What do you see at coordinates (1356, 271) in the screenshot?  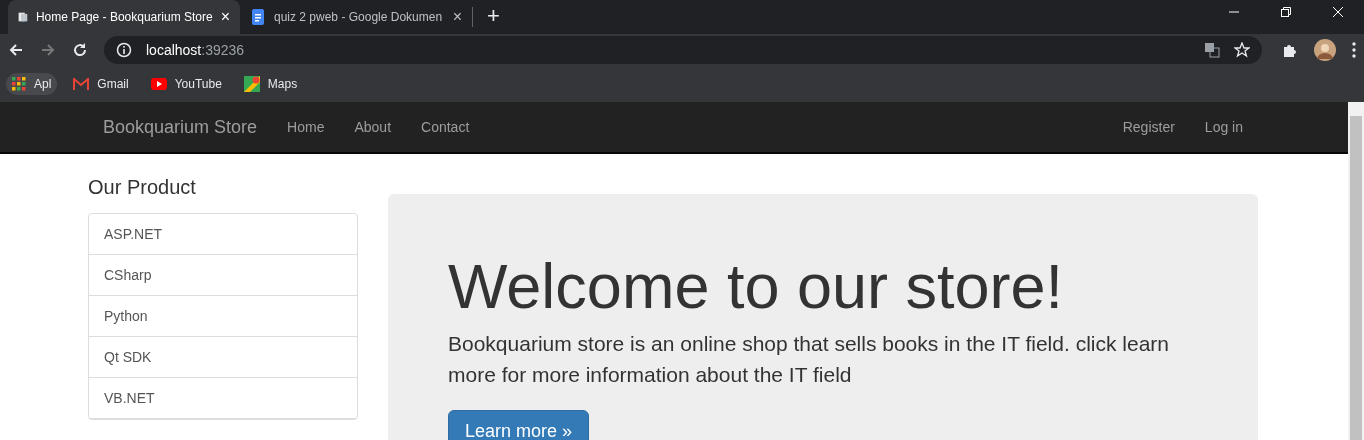 I see `scrollbar` at bounding box center [1356, 271].